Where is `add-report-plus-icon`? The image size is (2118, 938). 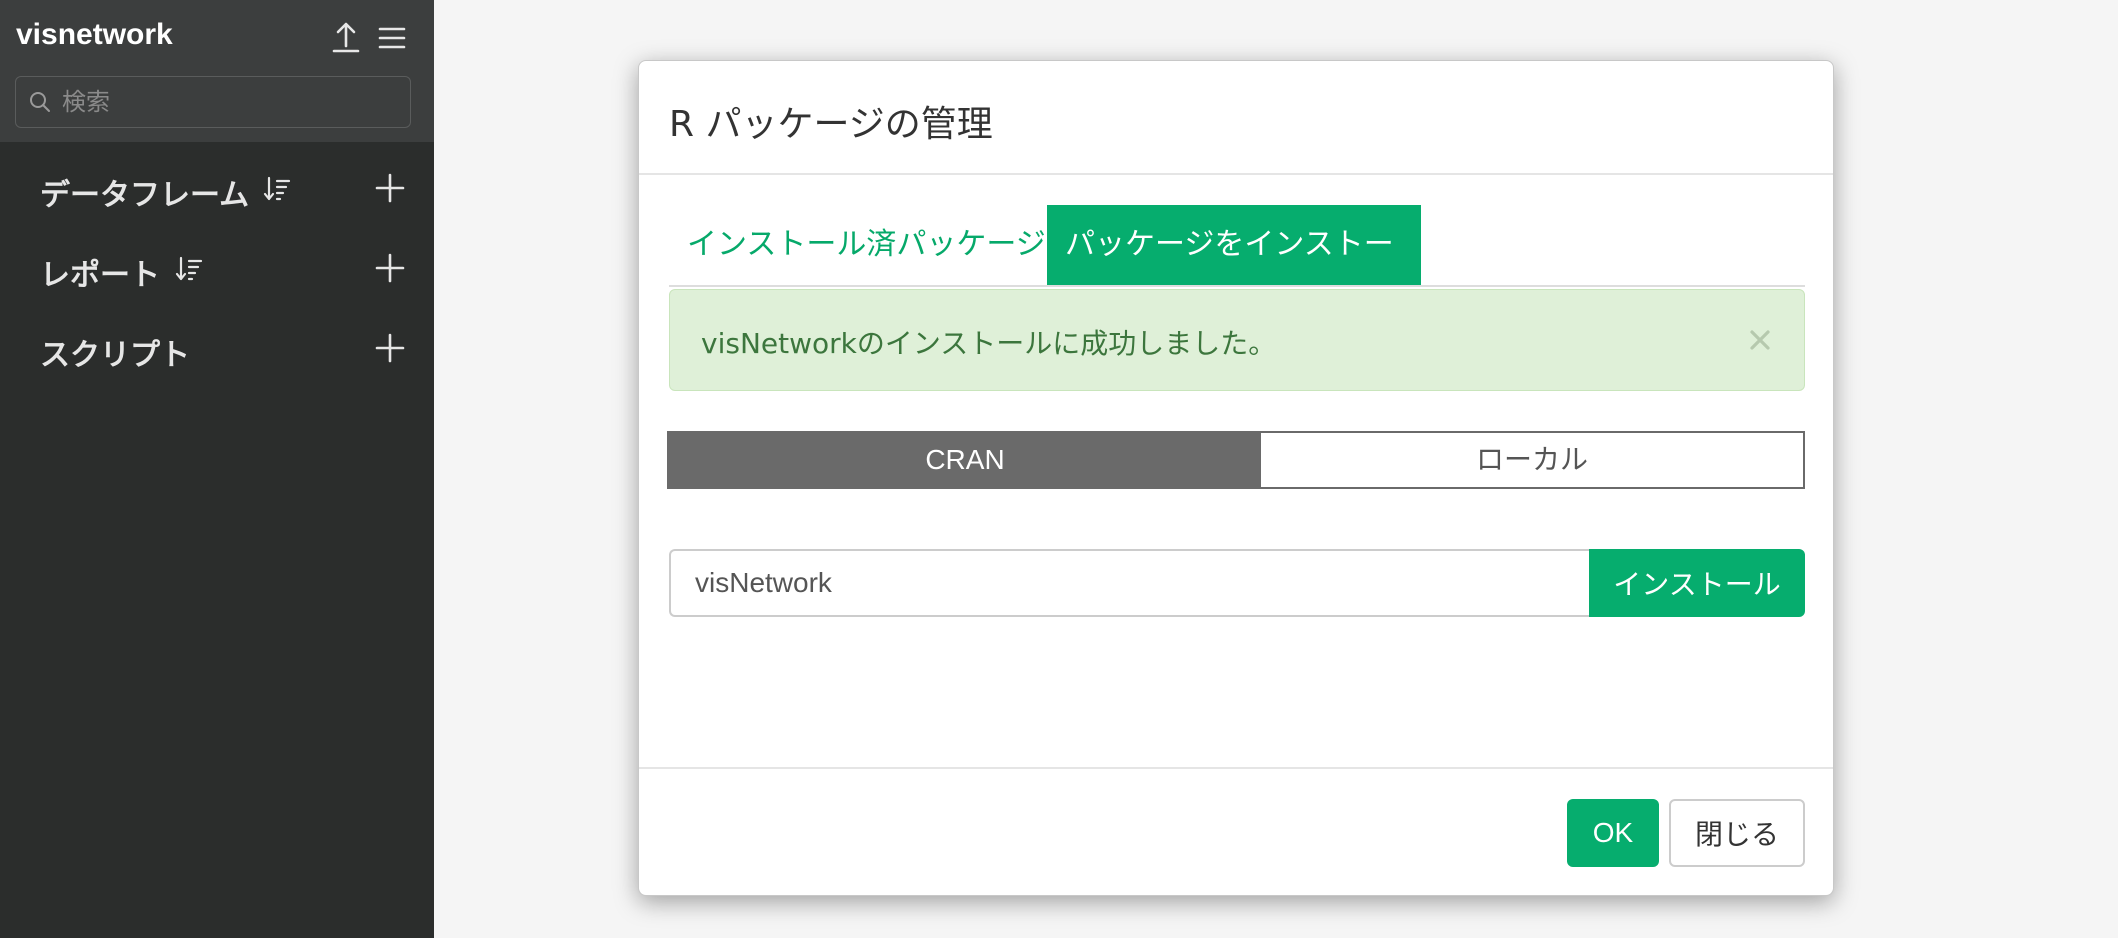
add-report-plus-icon is located at coordinates (390, 268).